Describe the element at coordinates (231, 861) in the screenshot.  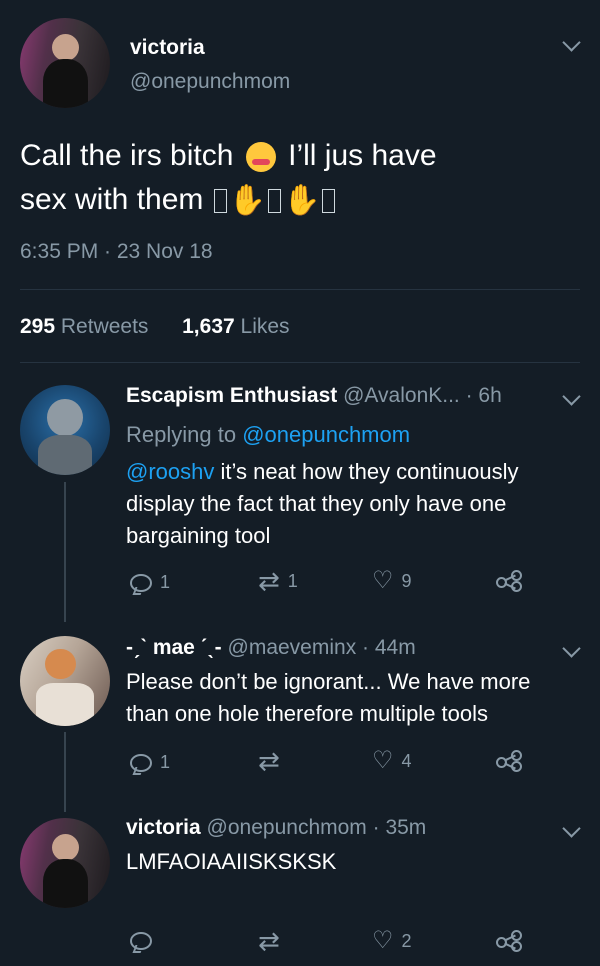
I see `reply-text-line: LMFAOIAAIISKSKSK` at that location.